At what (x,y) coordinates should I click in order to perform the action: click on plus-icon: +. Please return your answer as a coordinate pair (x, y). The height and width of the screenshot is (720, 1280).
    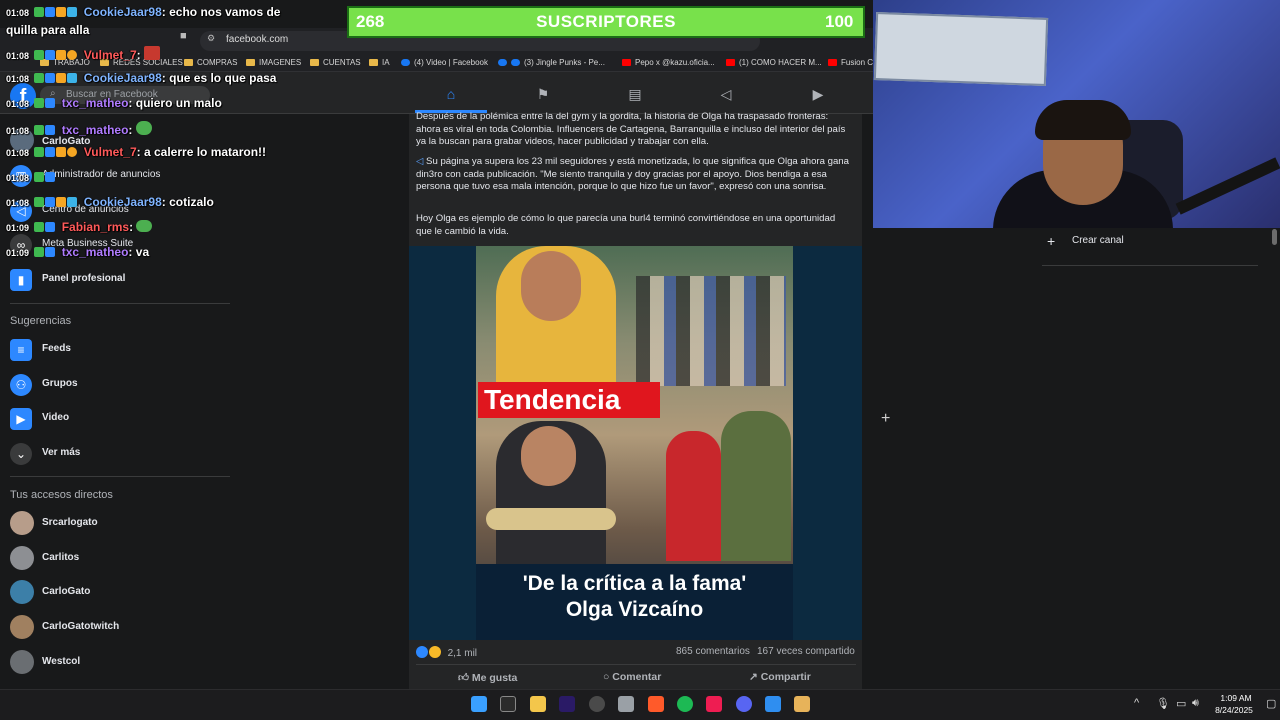
    Looking at the image, I should click on (1051, 241).